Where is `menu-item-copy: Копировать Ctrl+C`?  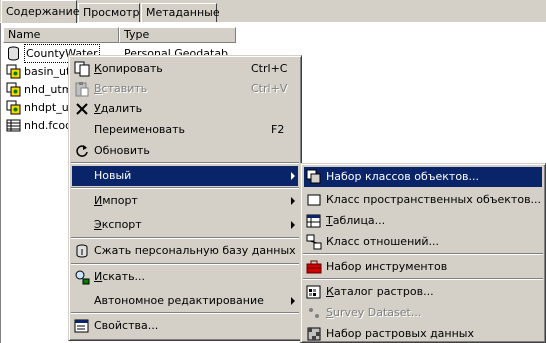
menu-item-copy: Копировать Ctrl+C is located at coordinates (185, 69).